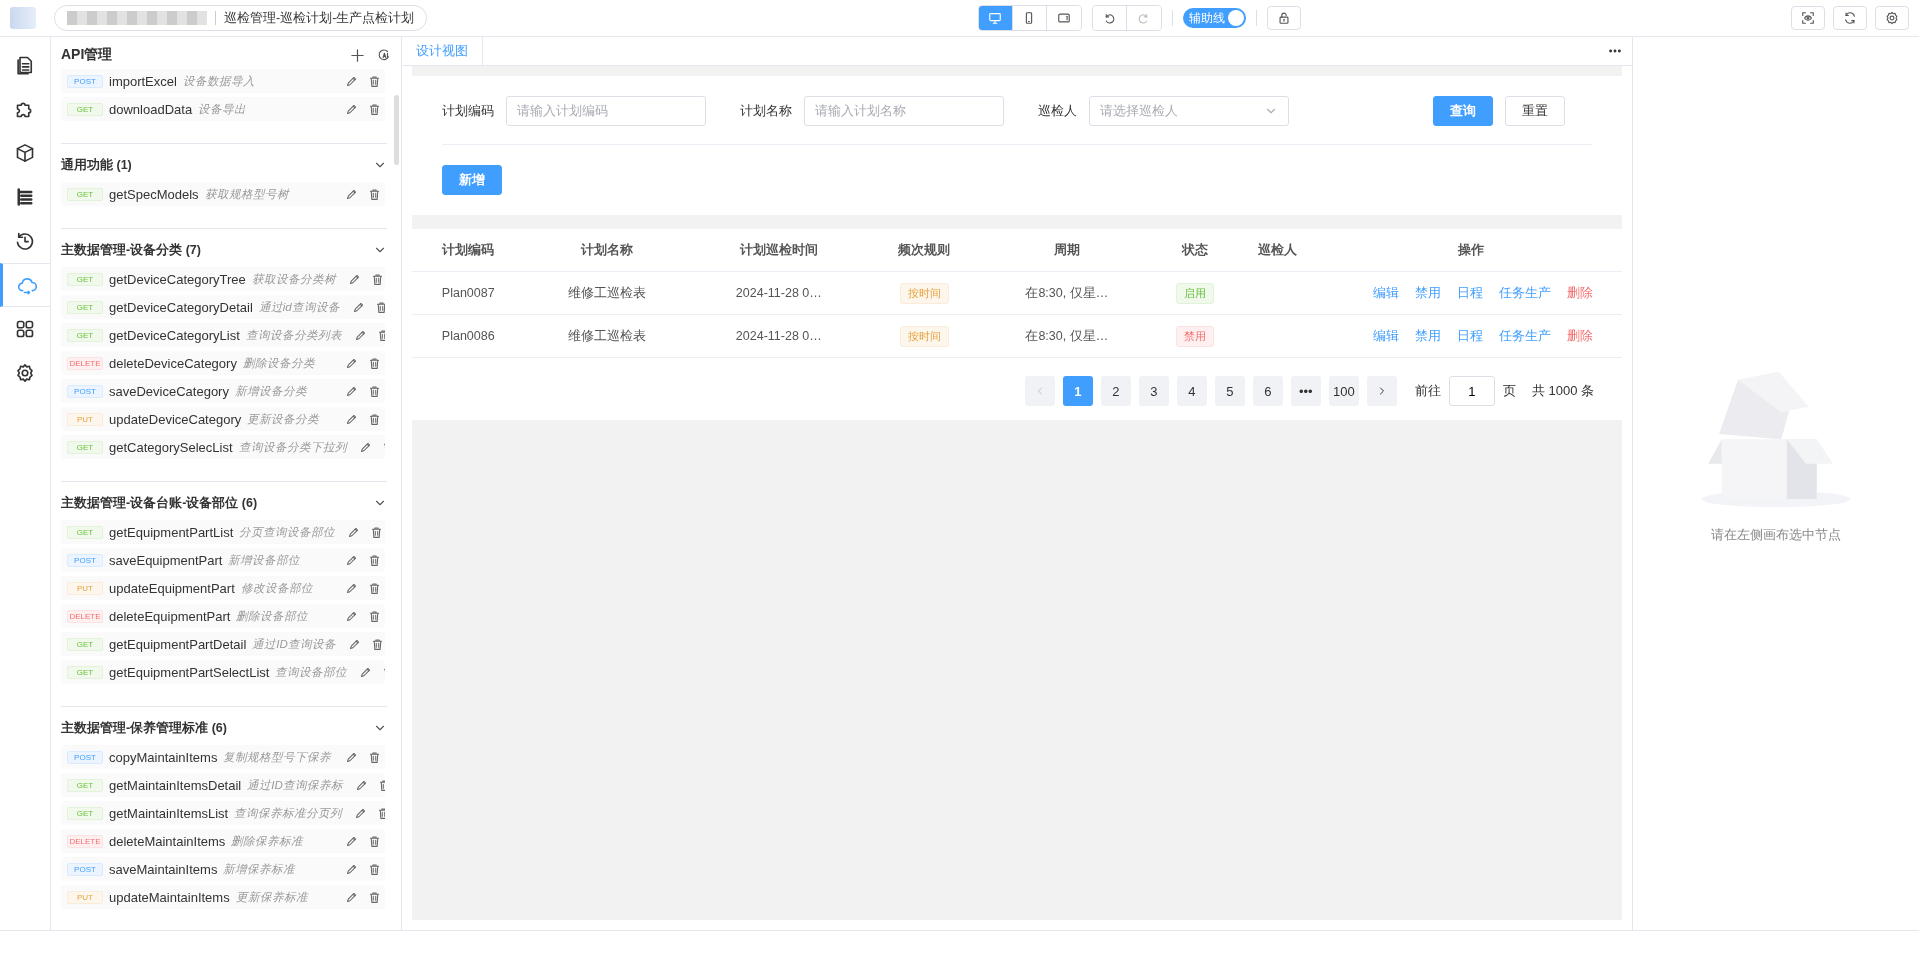  What do you see at coordinates (1808, 18) in the screenshot?
I see `preview-button` at bounding box center [1808, 18].